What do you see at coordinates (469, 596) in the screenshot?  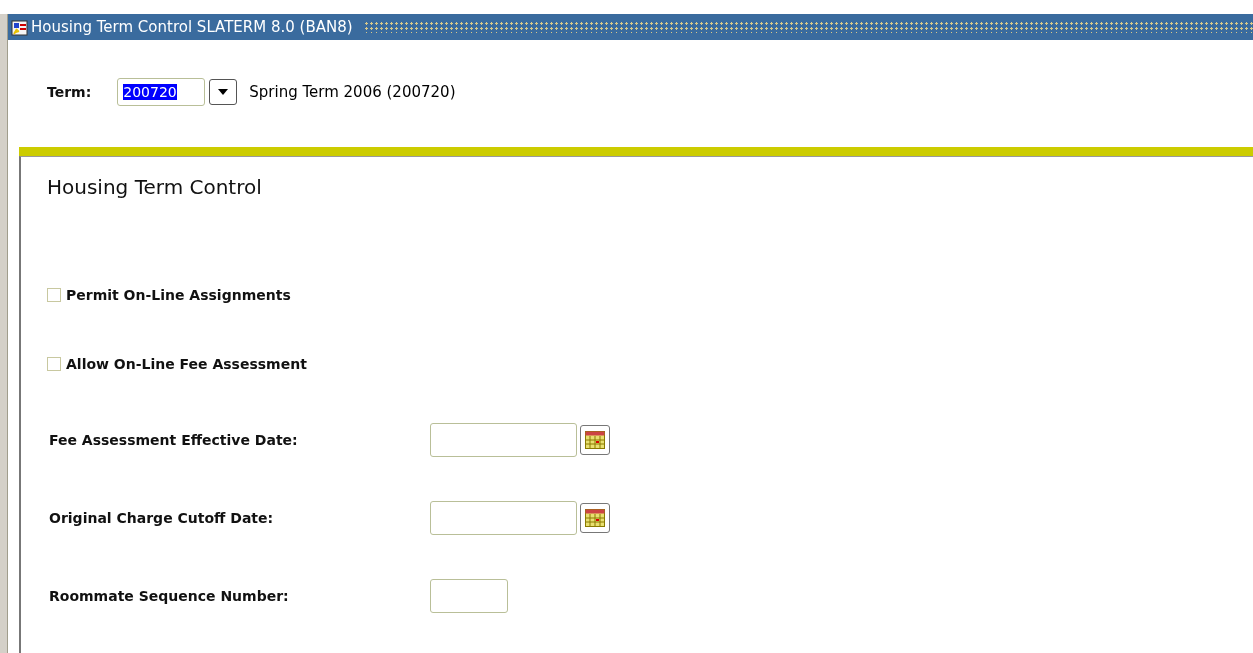 I see `number-field` at bounding box center [469, 596].